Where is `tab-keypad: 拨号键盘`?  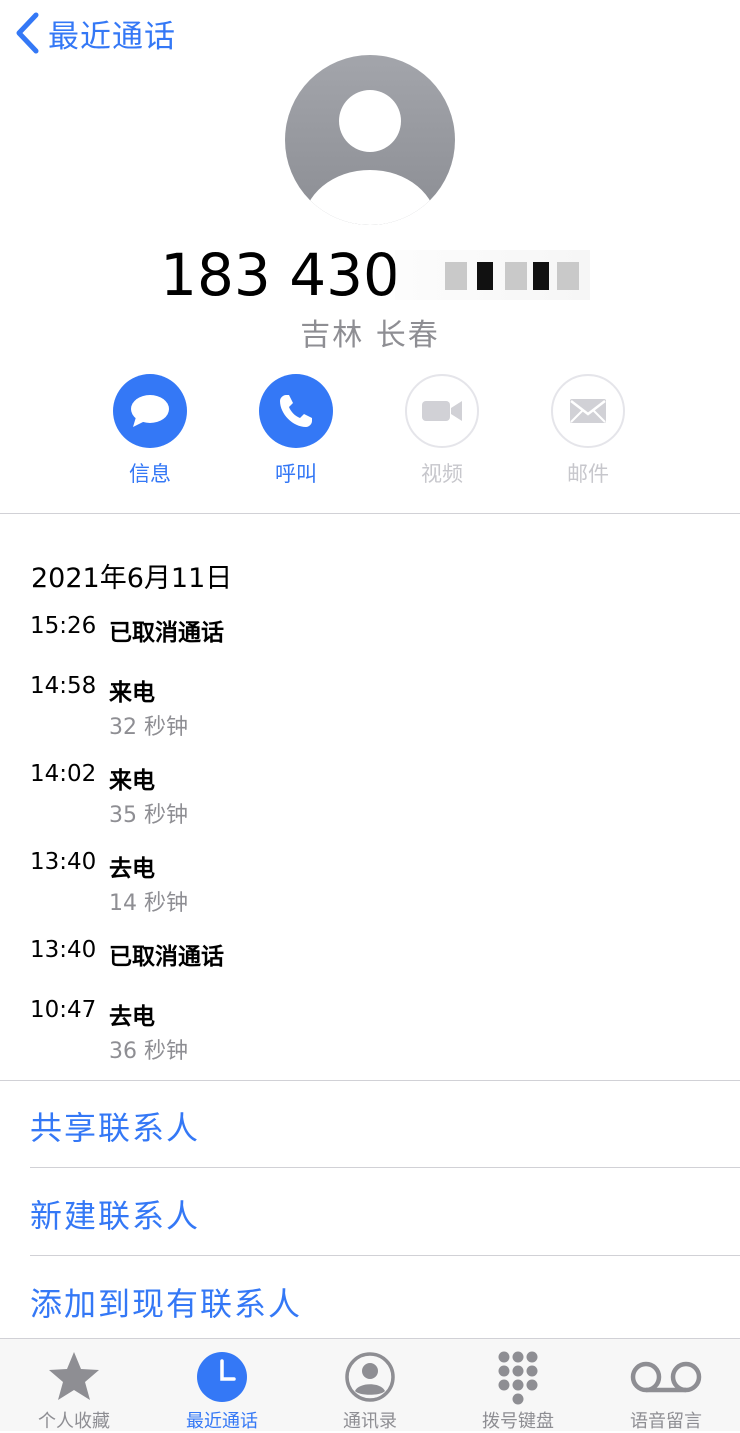 tab-keypad: 拨号键盘 is located at coordinates (518, 1385).